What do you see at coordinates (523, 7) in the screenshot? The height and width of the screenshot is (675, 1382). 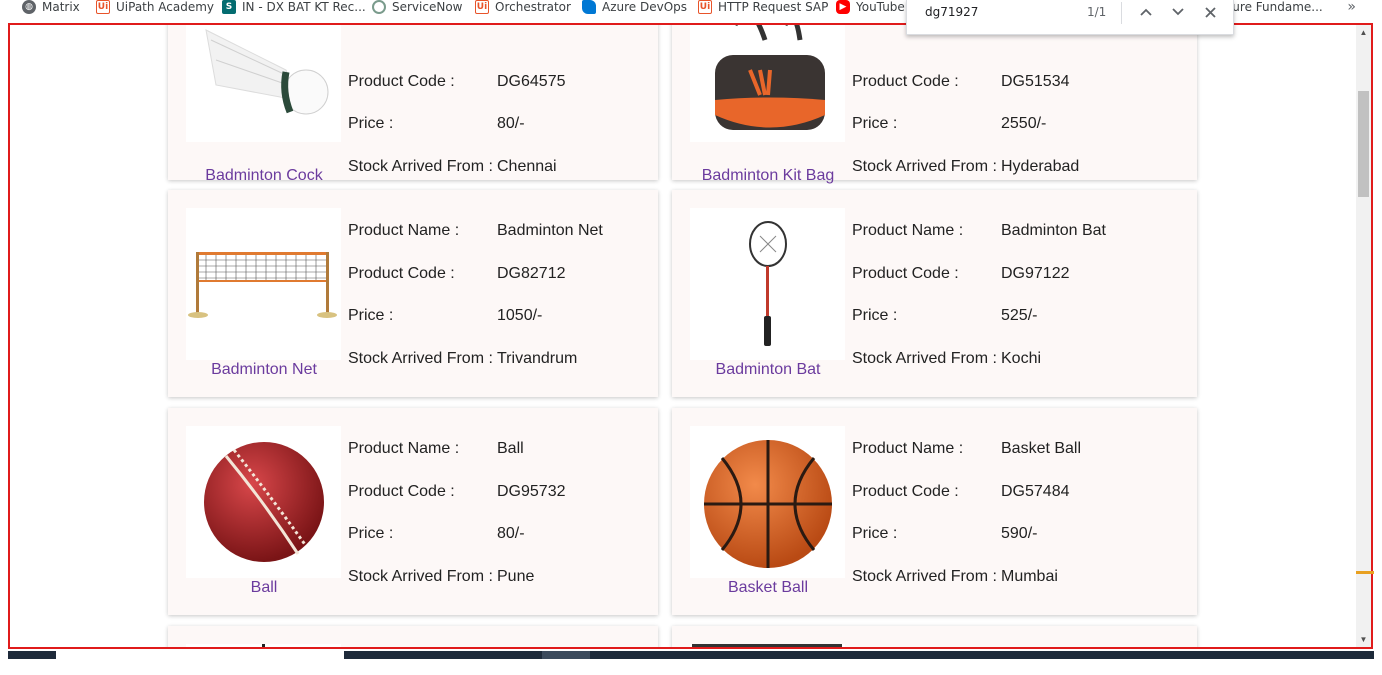 I see `bookmark-orchestrator: Ui Orchestrator` at bounding box center [523, 7].